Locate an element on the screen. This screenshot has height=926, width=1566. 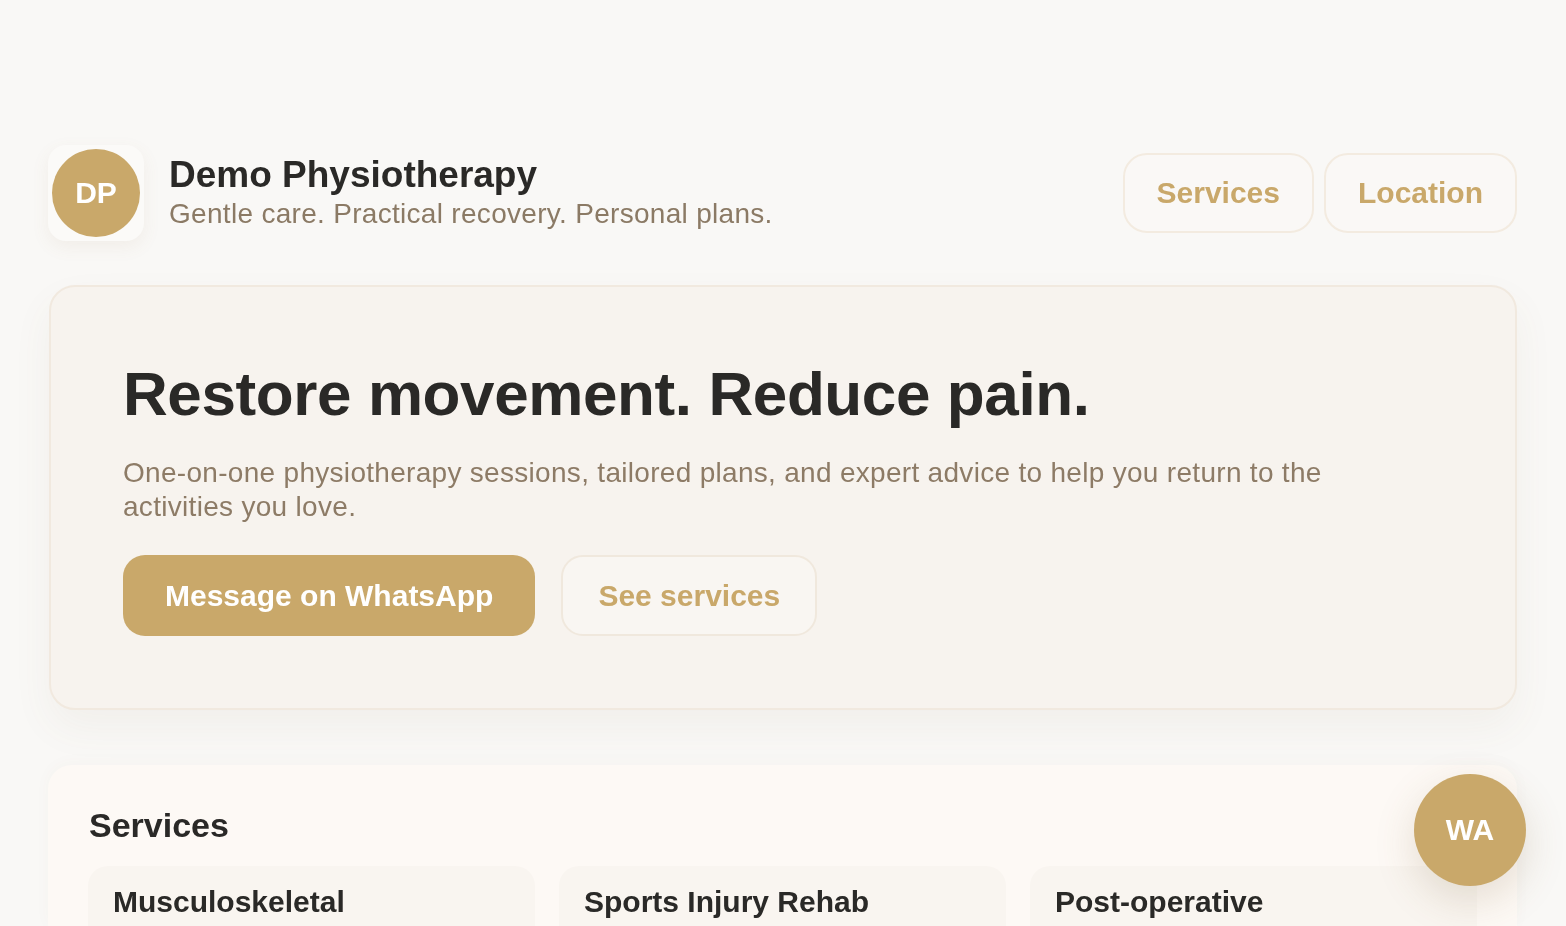
card-title: Musculoskeletal is located at coordinates (229, 902).